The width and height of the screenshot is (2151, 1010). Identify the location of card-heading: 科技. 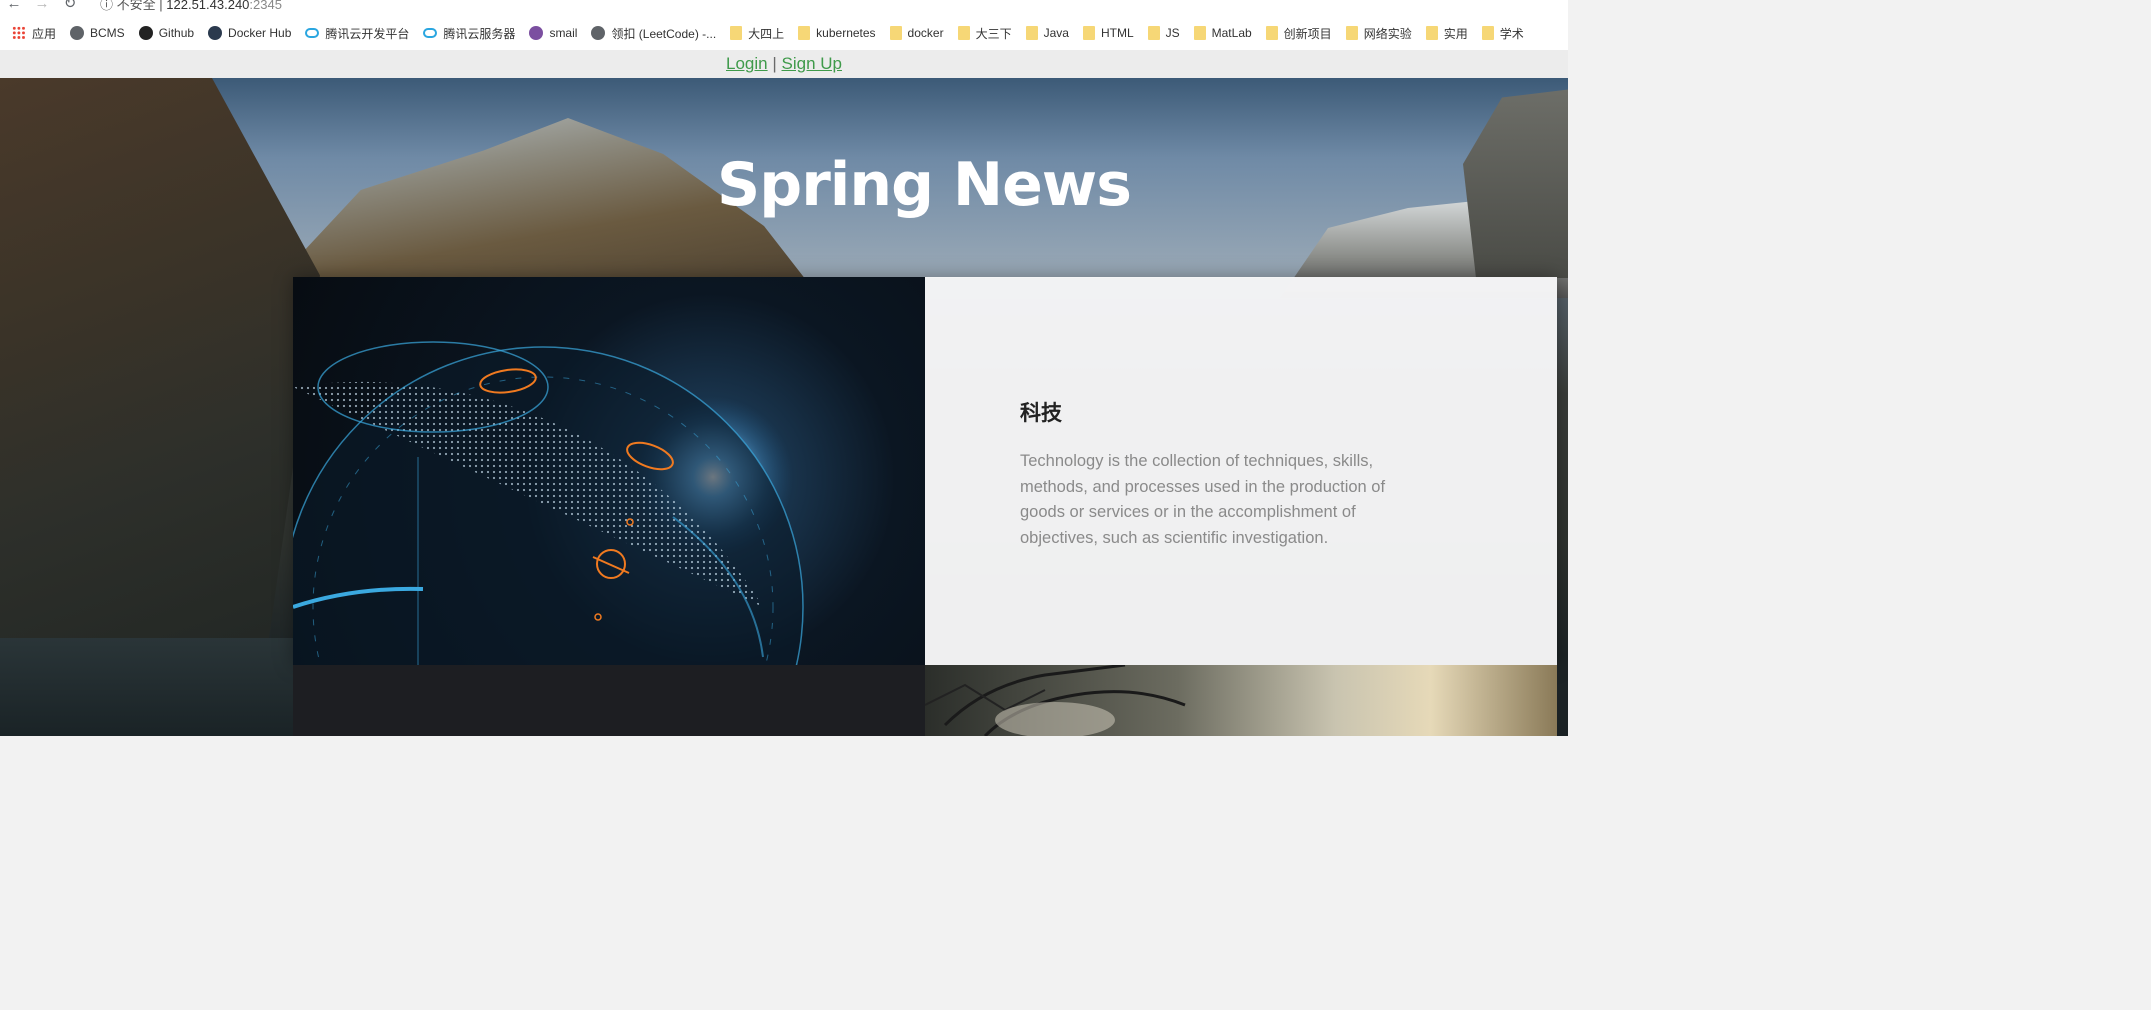
(1288, 412).